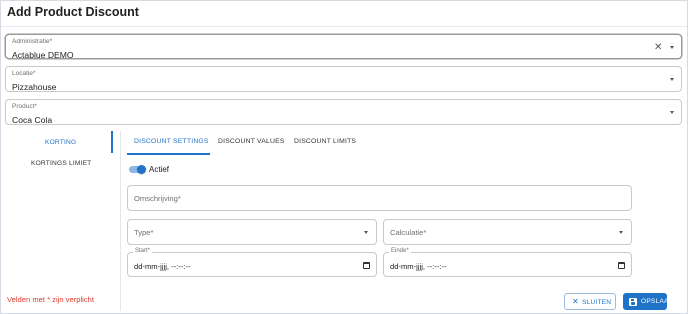 The width and height of the screenshot is (688, 314). I want to click on product-label: Product*, so click(24, 106).